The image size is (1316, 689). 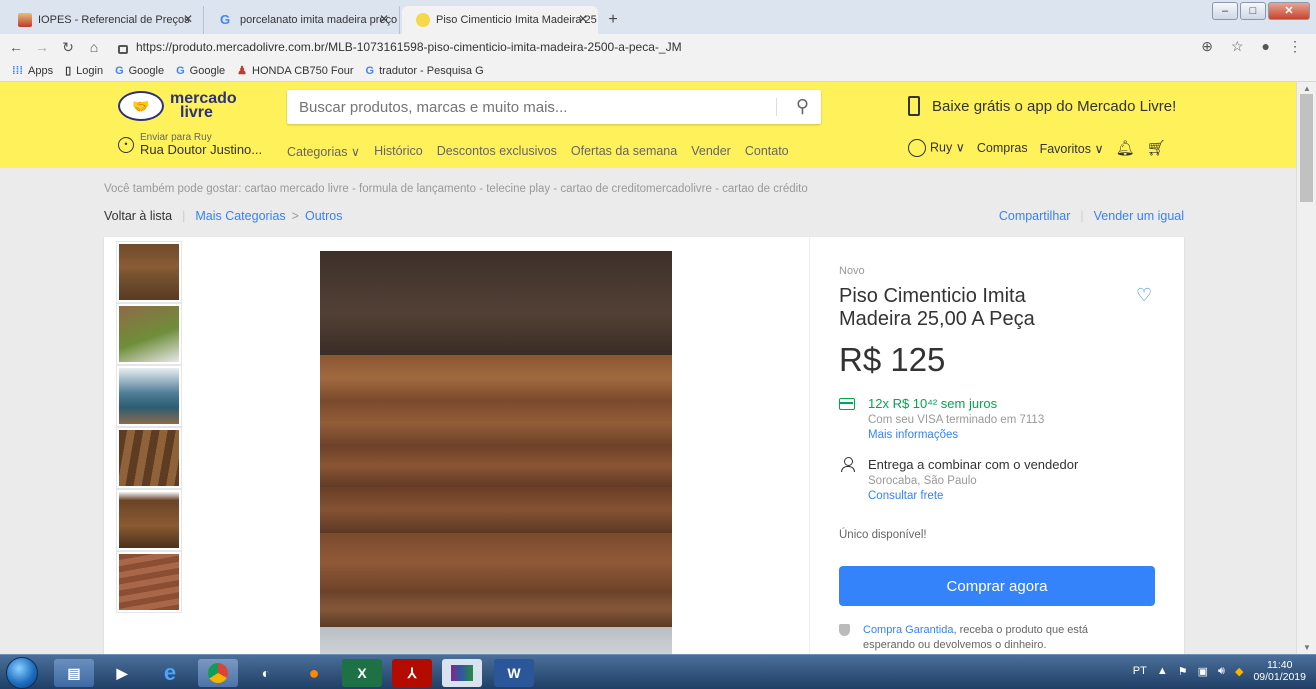 What do you see at coordinates (462, 673) in the screenshot?
I see `winrar-icon` at bounding box center [462, 673].